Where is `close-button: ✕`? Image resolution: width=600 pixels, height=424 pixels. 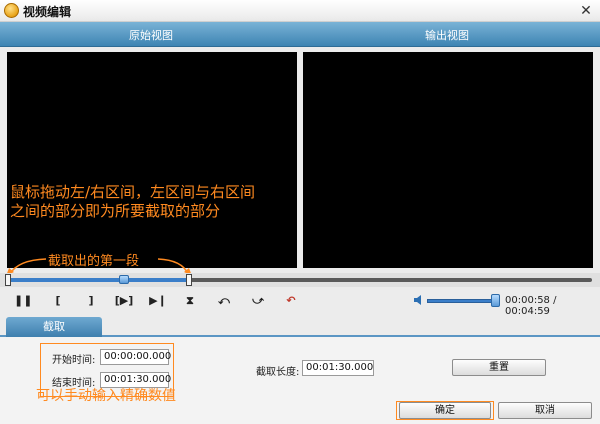 close-button: ✕ is located at coordinates (586, 11).